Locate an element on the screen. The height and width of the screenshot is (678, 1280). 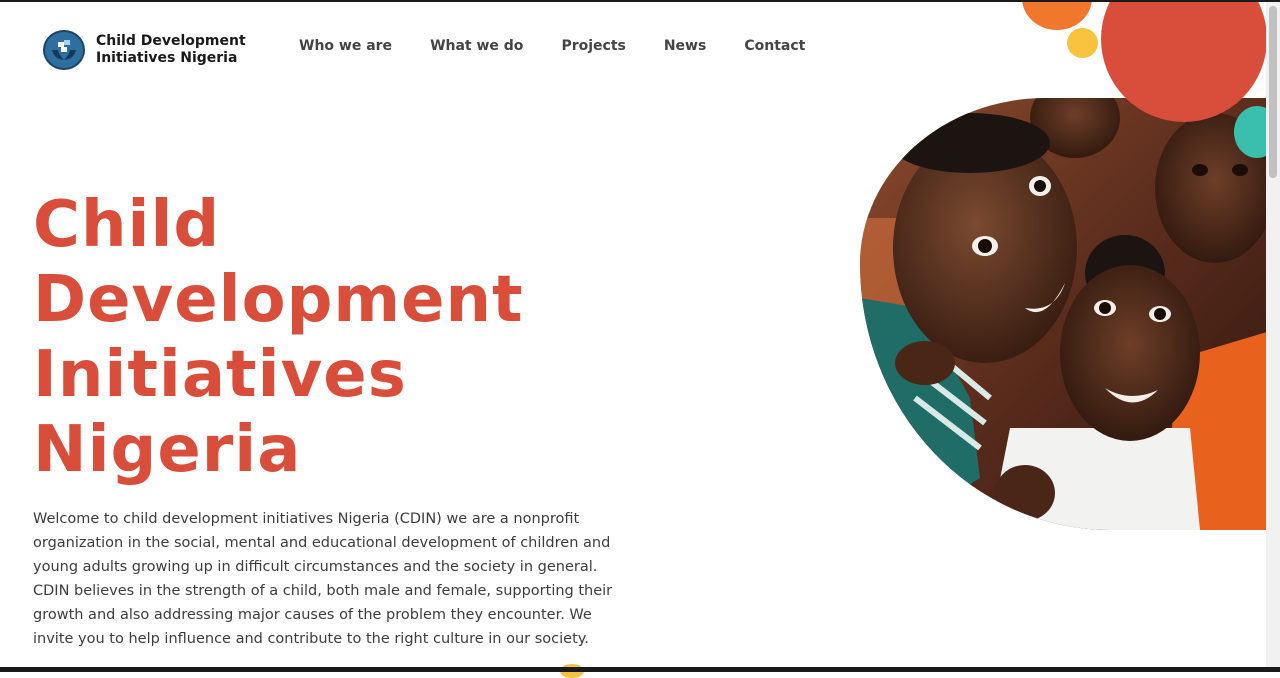
window-bottom-edge is located at coordinates (640, 669).